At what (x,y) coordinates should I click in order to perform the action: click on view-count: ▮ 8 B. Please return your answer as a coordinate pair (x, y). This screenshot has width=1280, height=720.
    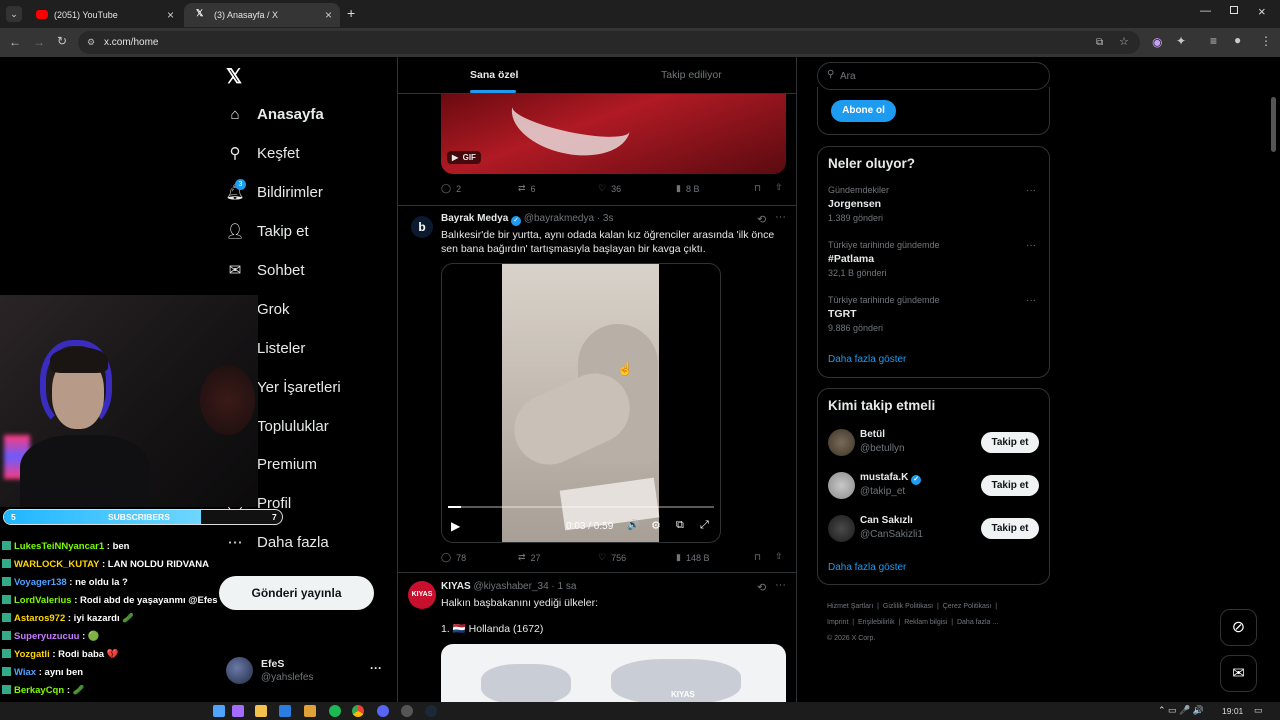
    Looking at the image, I should click on (687, 188).